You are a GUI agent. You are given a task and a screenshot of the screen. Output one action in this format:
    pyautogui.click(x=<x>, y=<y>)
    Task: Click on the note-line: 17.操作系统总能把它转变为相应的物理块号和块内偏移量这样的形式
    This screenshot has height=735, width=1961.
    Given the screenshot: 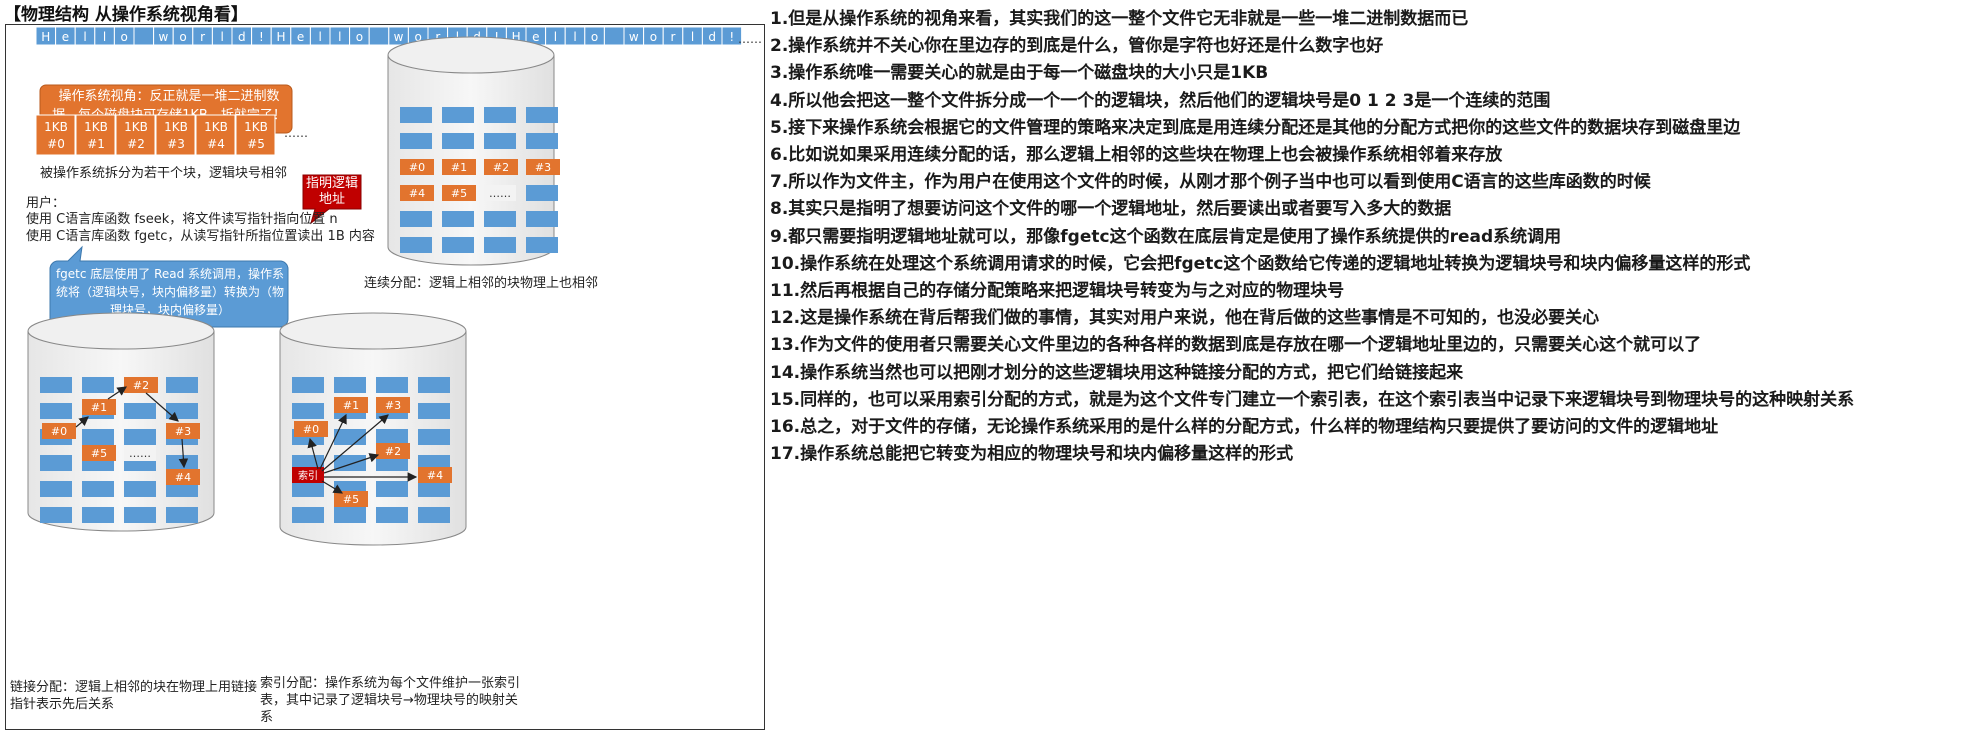 What is the action you would take?
    pyautogui.click(x=1032, y=454)
    